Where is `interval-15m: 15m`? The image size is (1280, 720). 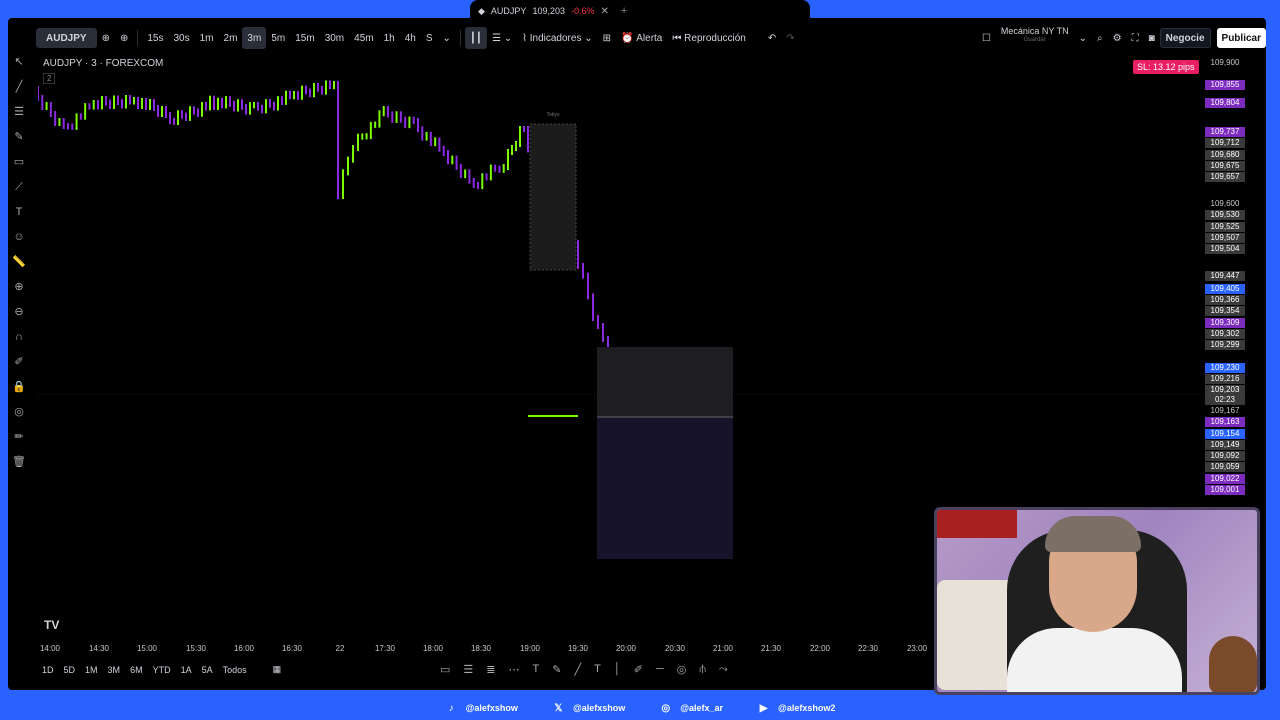 interval-15m: 15m is located at coordinates (304, 38).